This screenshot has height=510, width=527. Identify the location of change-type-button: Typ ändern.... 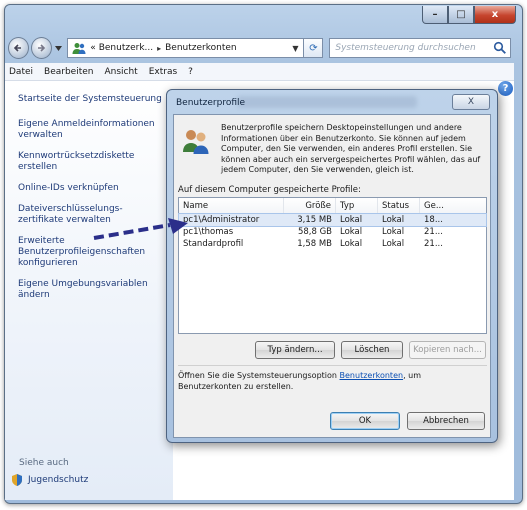
(295, 350).